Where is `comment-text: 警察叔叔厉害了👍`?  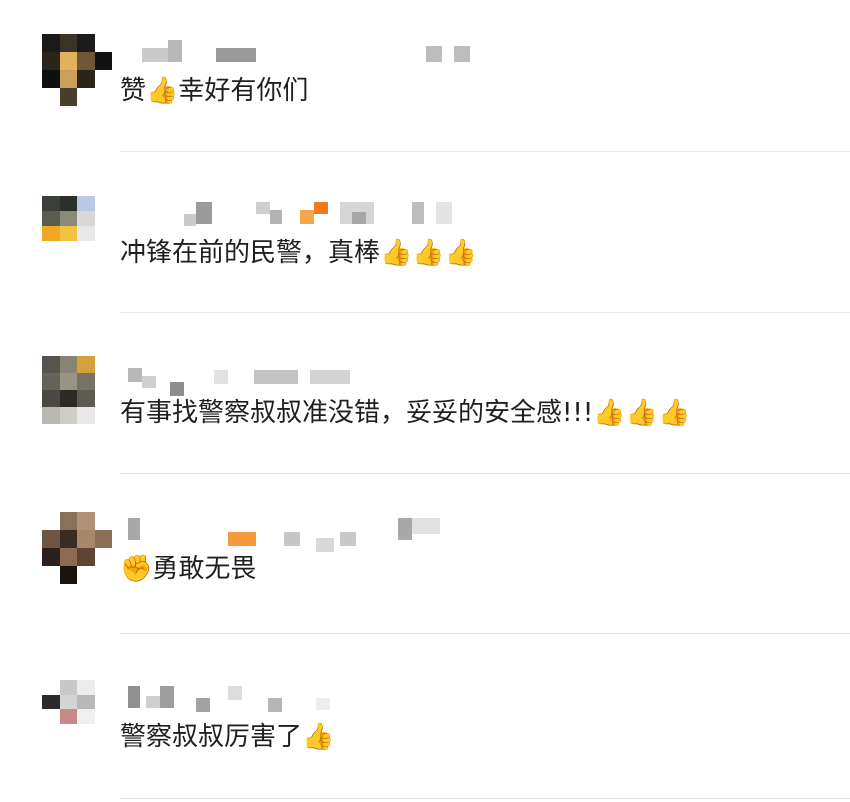 comment-text: 警察叔叔厉害了👍 is located at coordinates (227, 737).